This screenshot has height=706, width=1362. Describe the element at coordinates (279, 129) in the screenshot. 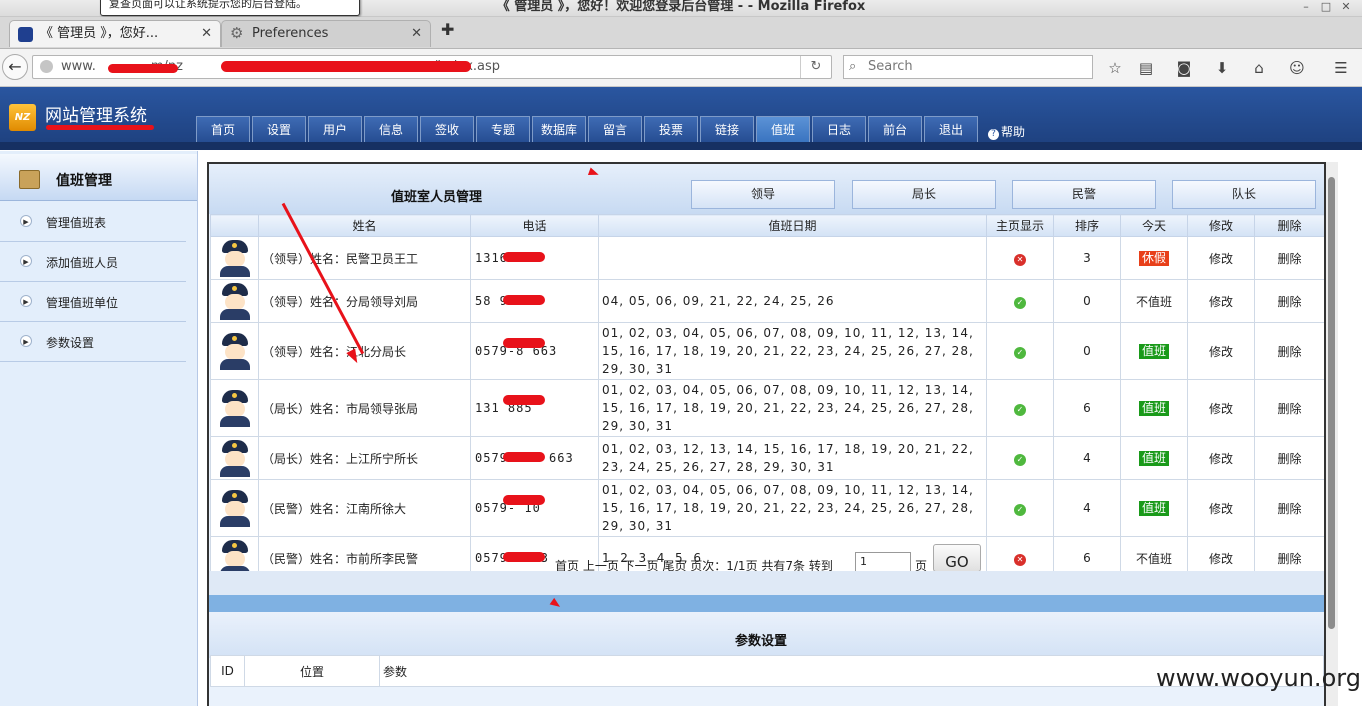

I see `menu-settings: 设置` at that location.